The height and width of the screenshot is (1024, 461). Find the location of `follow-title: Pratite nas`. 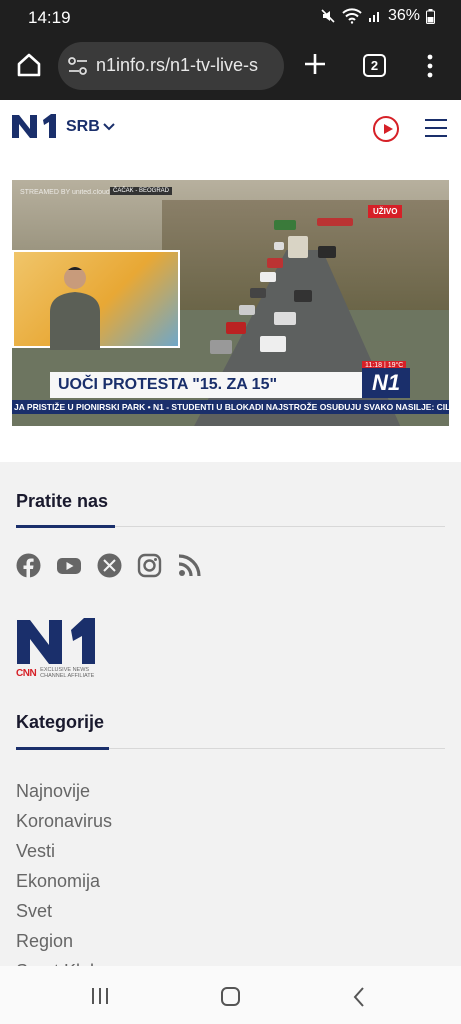

follow-title: Pratite nas is located at coordinates (62, 501).